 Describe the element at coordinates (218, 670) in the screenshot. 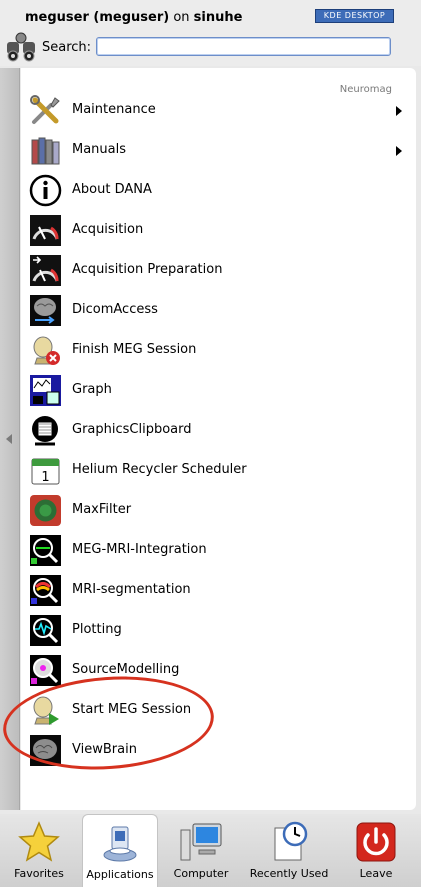

I see `menu-item-sourcemodelling: SourceModelling` at that location.